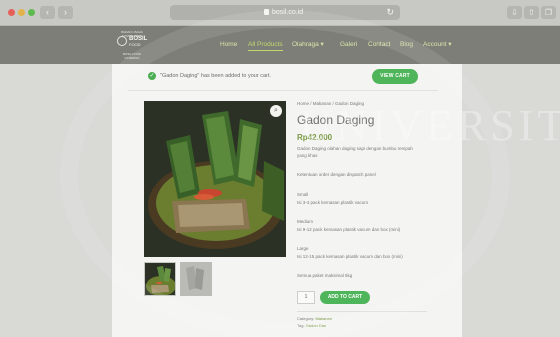 The height and width of the screenshot is (337, 560). Describe the element at coordinates (305, 221) in the screenshot. I see `size-medium-name: Medium` at that location.